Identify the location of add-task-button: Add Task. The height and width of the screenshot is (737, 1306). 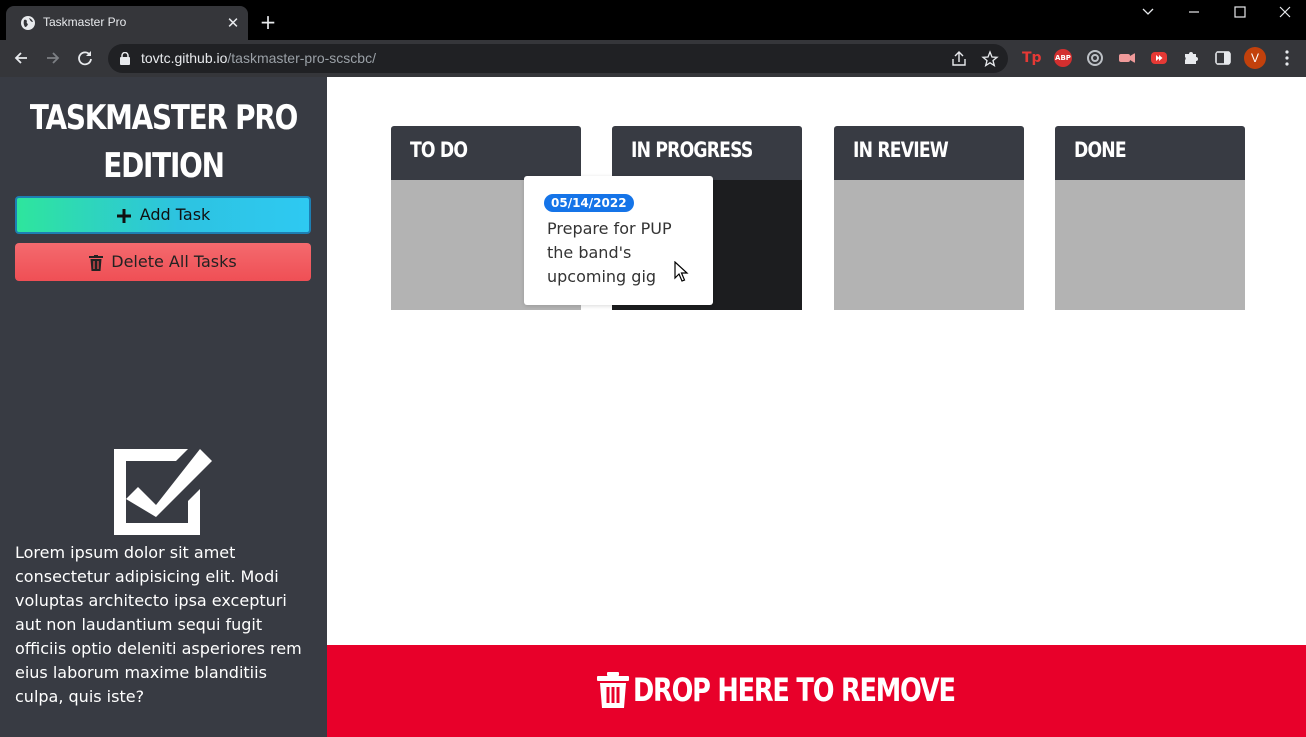
(163, 215).